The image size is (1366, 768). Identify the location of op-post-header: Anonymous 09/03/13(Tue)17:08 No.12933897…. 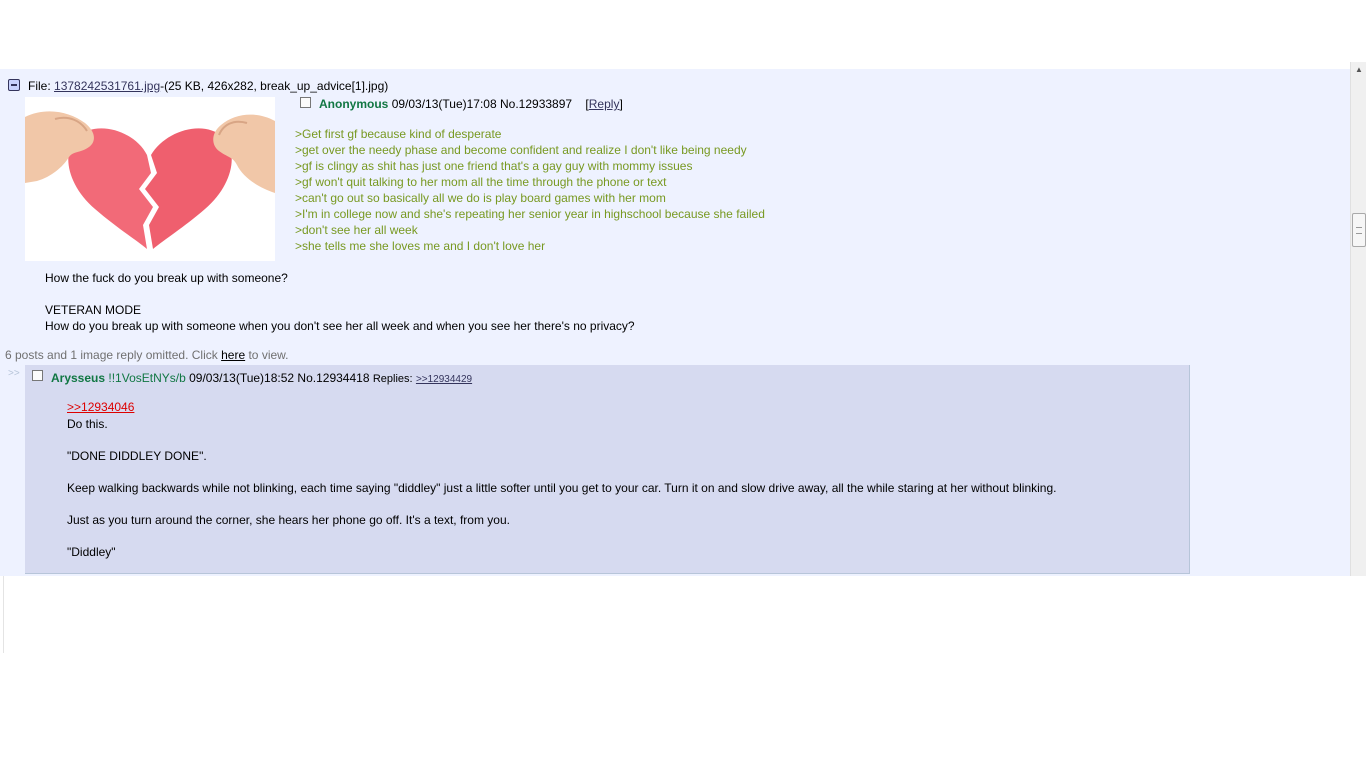
(471, 104).